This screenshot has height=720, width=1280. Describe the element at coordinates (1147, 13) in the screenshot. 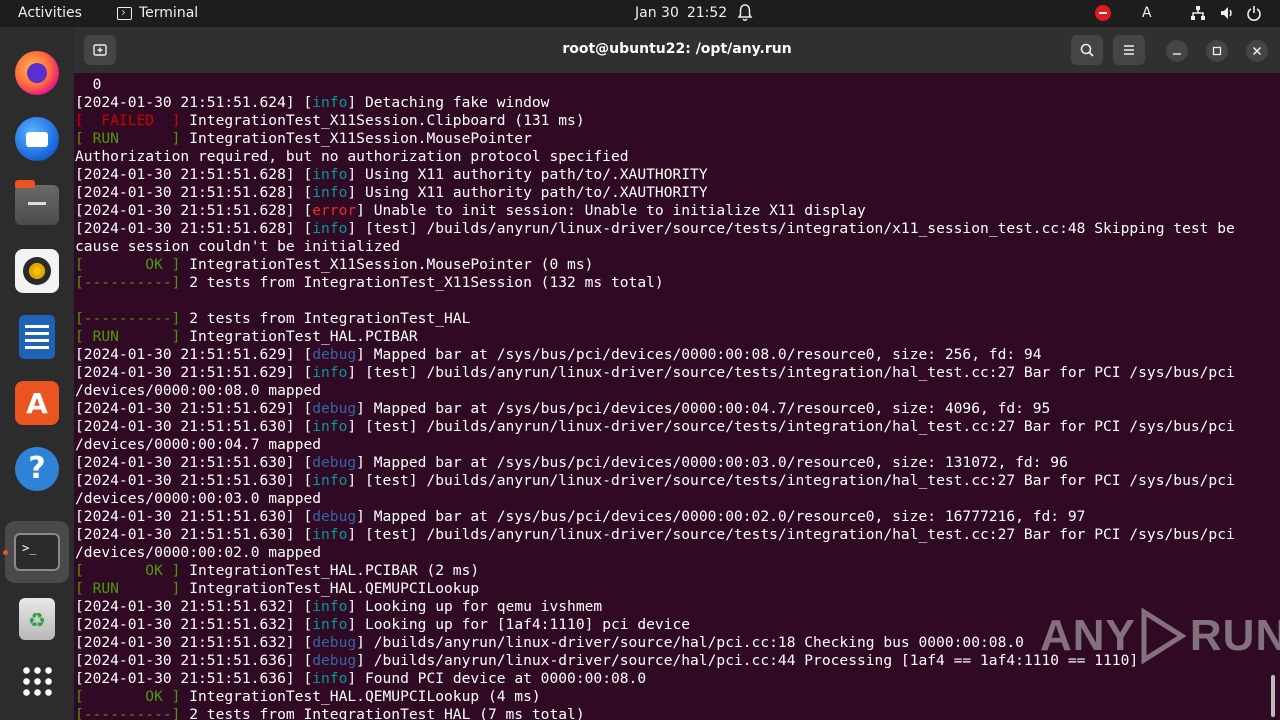

I see `input-source-indicator: A` at that location.